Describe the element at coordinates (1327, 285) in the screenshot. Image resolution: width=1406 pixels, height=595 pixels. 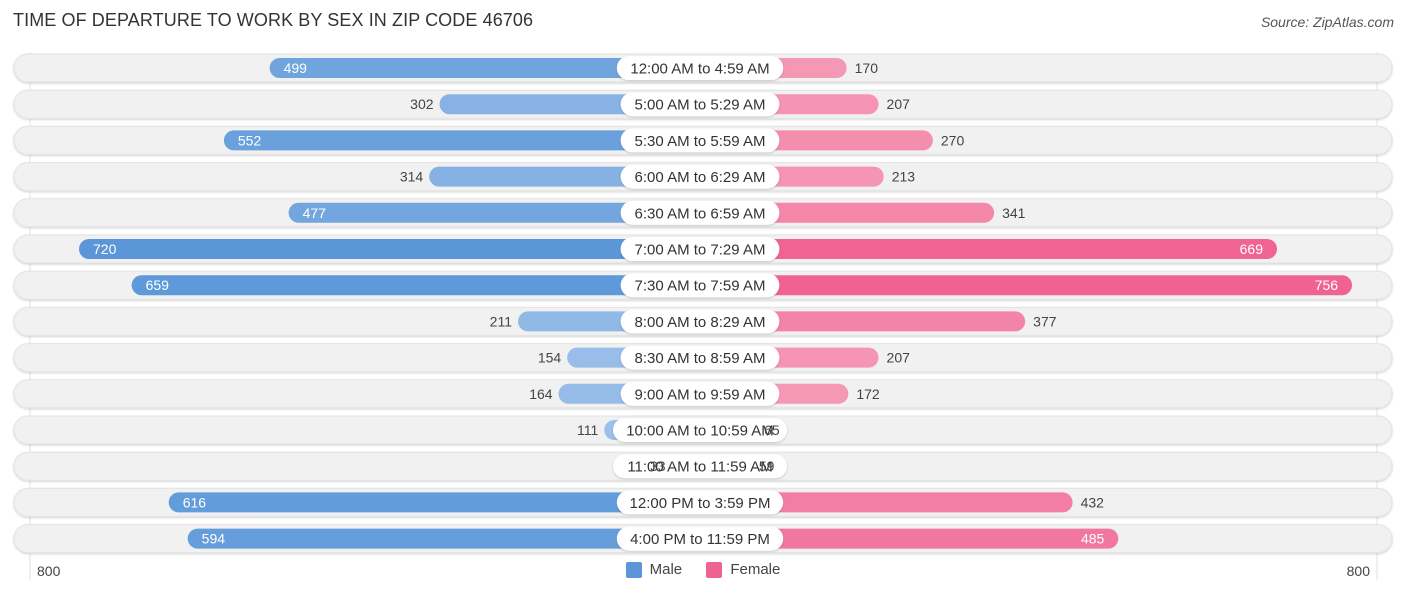
I see `value-label-female: 756` at that location.